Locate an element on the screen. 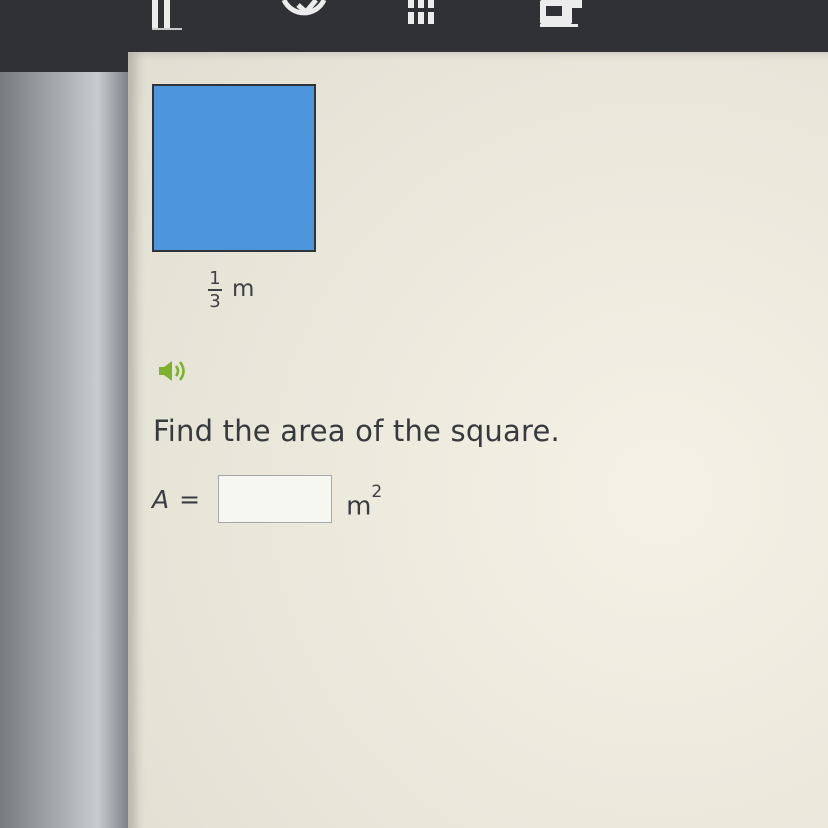 This screenshot has width=828, height=828. fraction-denominator: 3 is located at coordinates (215, 301).